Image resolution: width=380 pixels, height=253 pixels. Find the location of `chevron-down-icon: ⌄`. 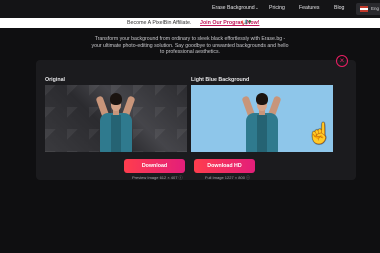

chevron-down-icon: ⌄ is located at coordinates (257, 8).